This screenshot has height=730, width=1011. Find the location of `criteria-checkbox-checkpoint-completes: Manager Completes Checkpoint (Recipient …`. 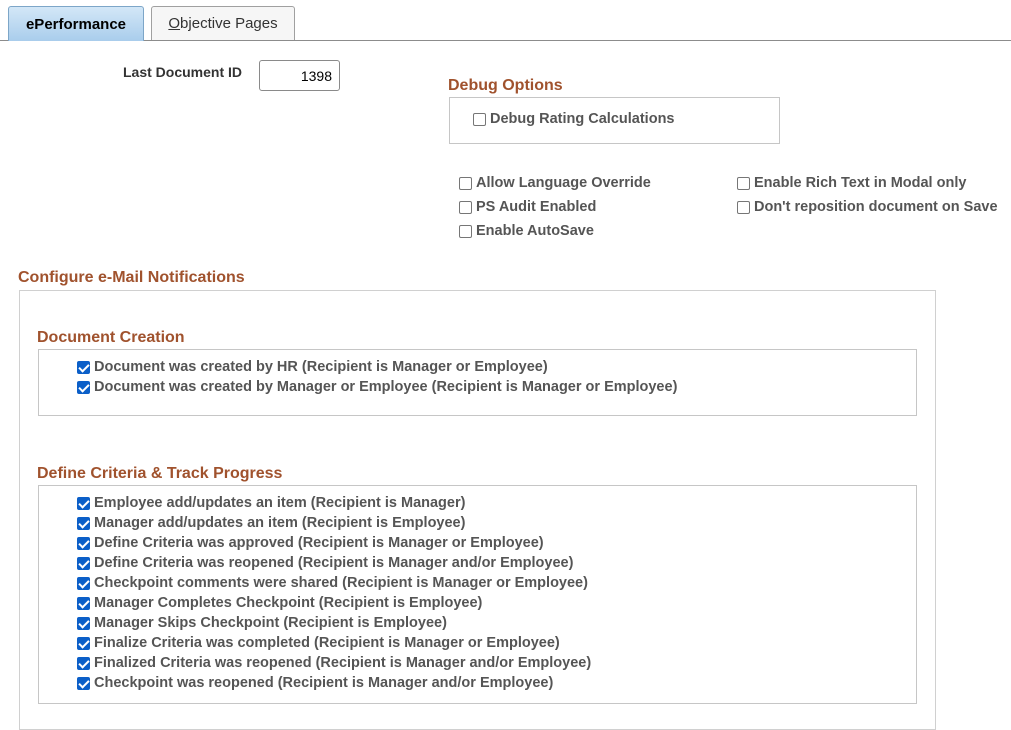

criteria-checkbox-checkpoint-completes: Manager Completes Checkpoint (Recipient … is located at coordinates (279, 603).